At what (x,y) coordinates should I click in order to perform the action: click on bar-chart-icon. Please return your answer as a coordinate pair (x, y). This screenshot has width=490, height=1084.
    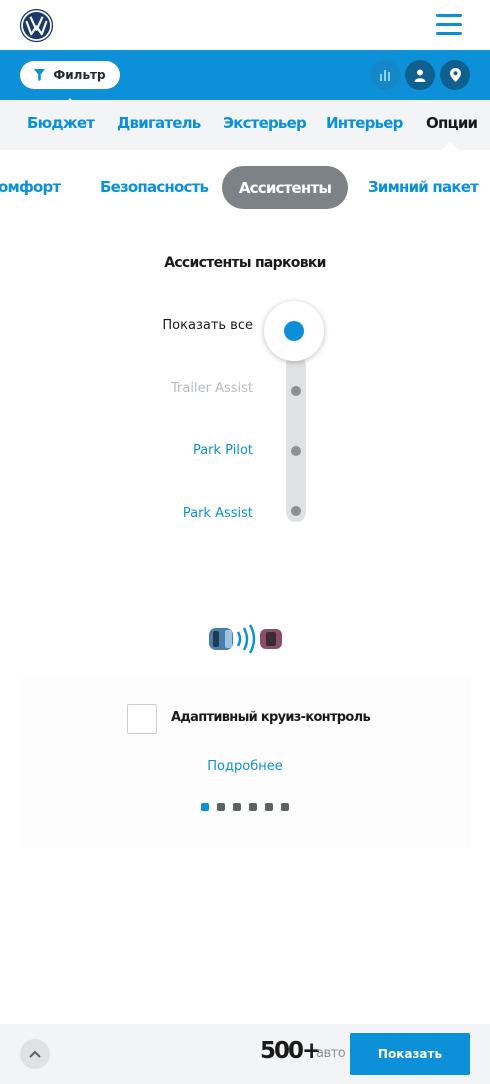
    Looking at the image, I should click on (385, 75).